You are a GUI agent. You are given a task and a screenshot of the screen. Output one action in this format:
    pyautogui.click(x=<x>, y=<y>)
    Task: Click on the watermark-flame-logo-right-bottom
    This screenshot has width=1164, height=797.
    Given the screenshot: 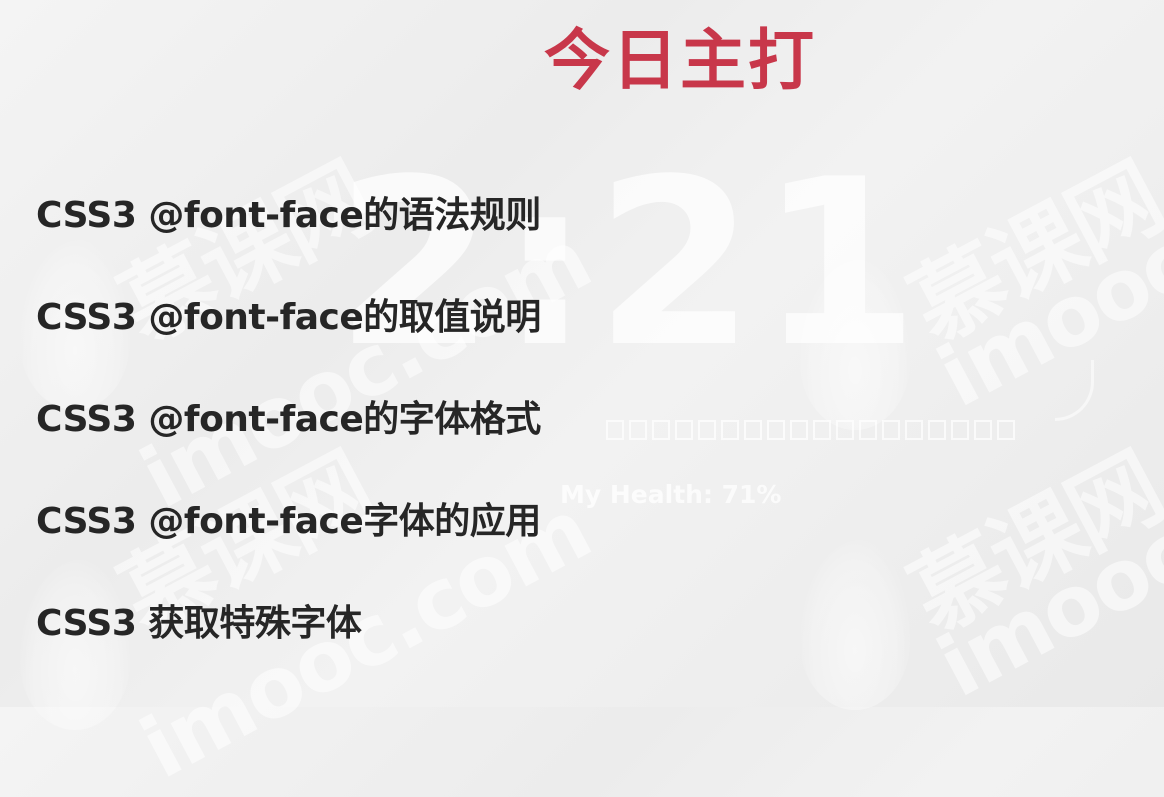 What is the action you would take?
    pyautogui.click(x=855, y=625)
    